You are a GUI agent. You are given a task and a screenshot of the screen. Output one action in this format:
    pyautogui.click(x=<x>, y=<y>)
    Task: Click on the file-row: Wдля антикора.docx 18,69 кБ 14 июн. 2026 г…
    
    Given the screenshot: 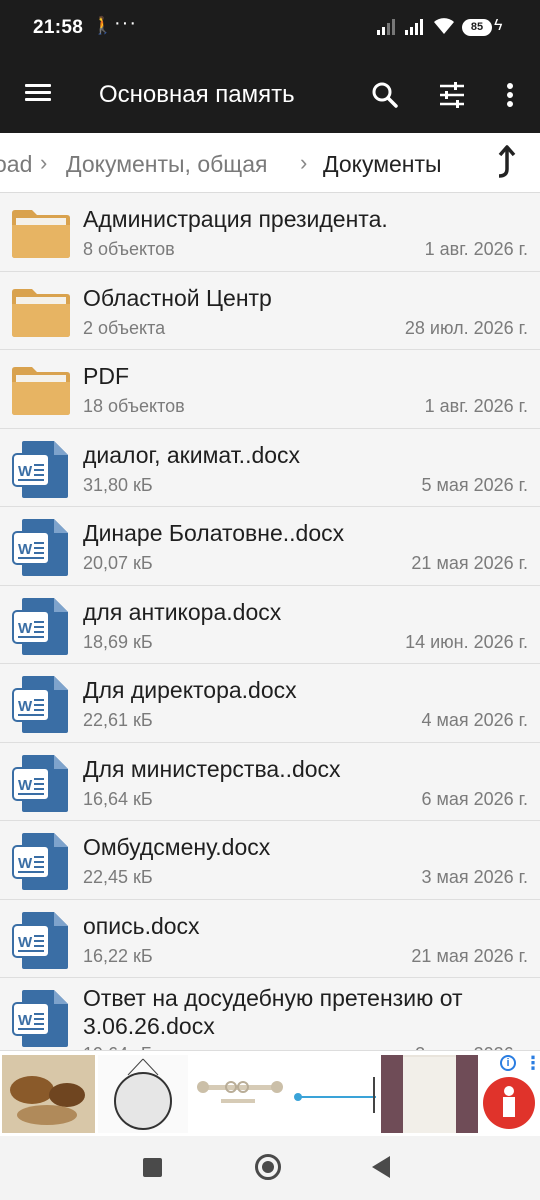 What is the action you would take?
    pyautogui.click(x=270, y=624)
    